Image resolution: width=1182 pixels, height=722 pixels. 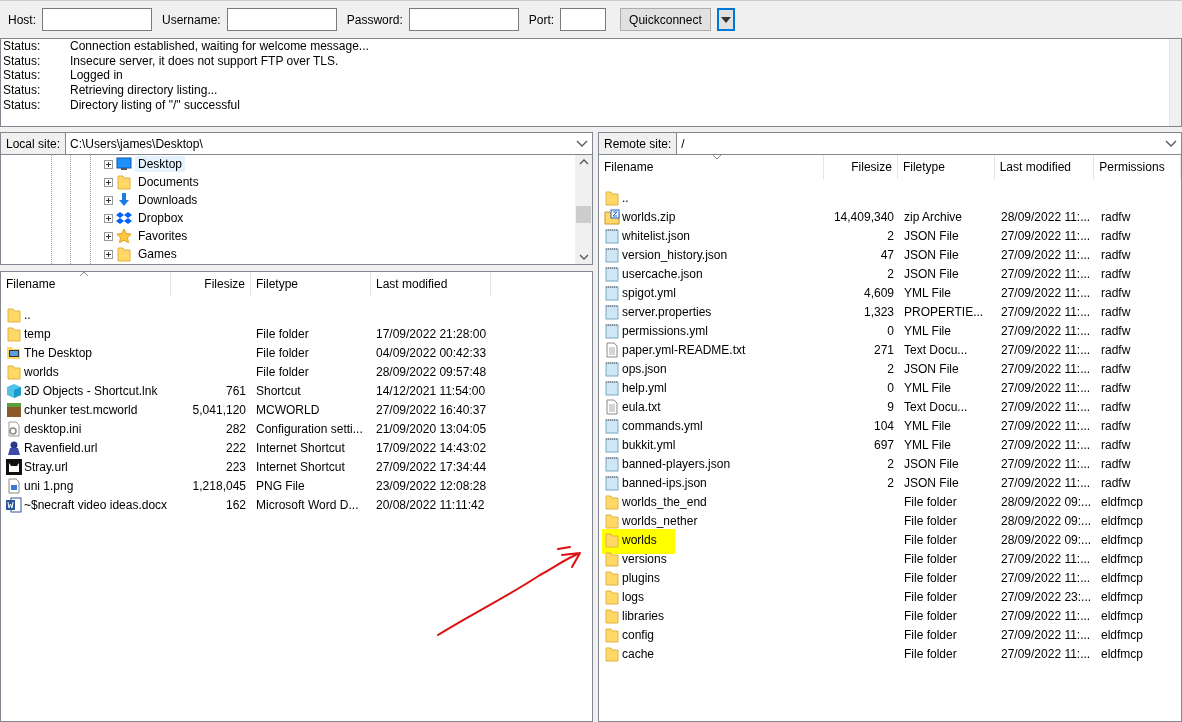 What do you see at coordinates (168, 182) in the screenshot?
I see `tree-item: Documents` at bounding box center [168, 182].